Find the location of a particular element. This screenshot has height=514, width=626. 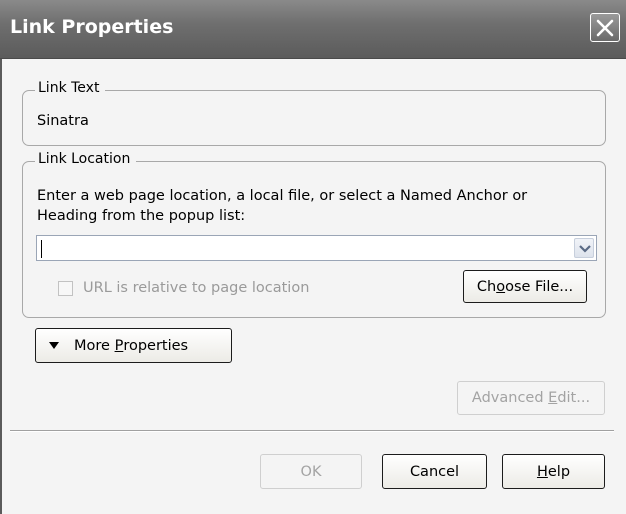

relative-url-label: URL is relative to page location is located at coordinates (196, 288).